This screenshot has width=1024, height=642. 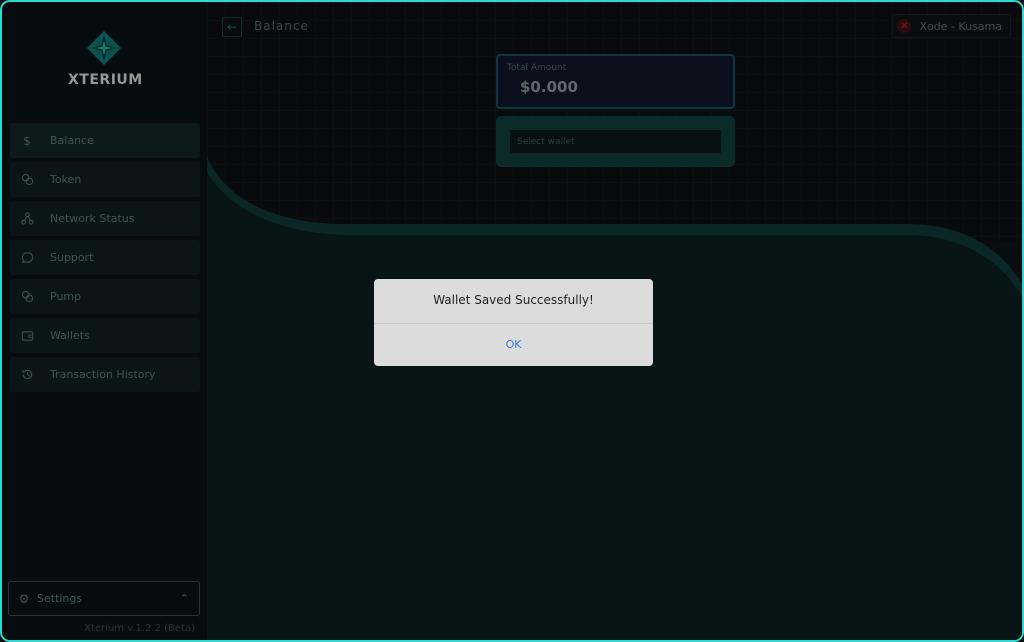 I want to click on ok-button: OK, so click(x=513, y=345).